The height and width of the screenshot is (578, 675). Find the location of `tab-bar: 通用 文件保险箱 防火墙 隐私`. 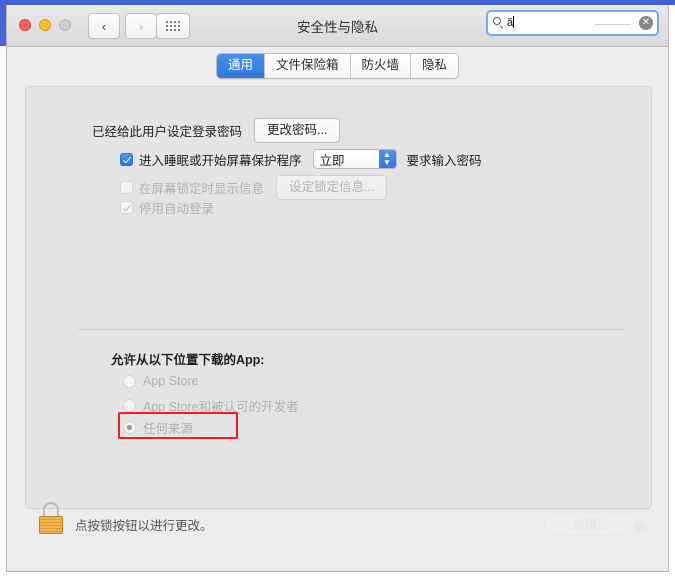

tab-bar: 通用 文件保险箱 防火墙 隐私 is located at coordinates (337, 66).